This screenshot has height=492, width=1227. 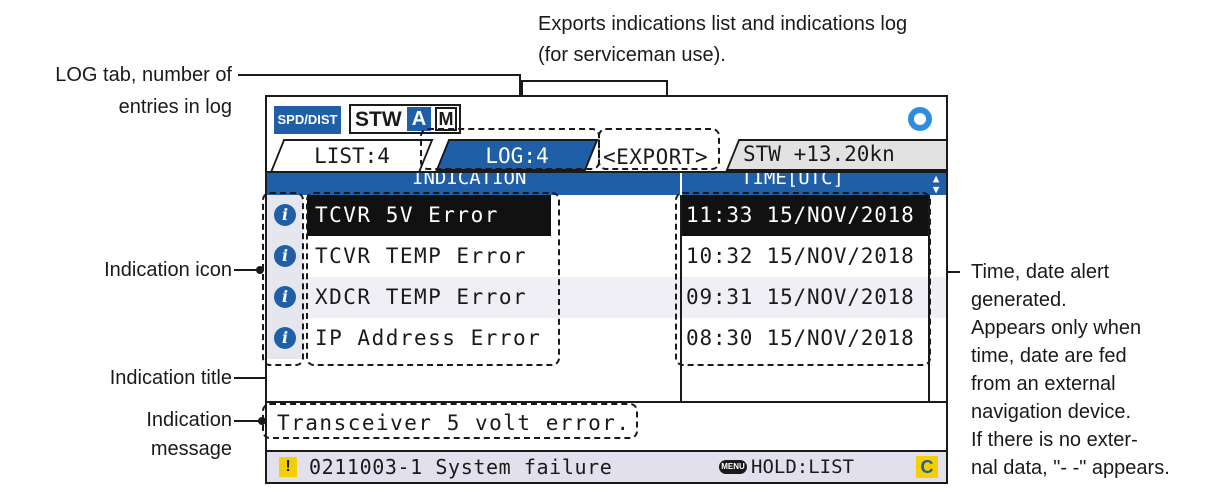 What do you see at coordinates (307, 120) in the screenshot?
I see `spd-dist-badge: SPD/DIST` at bounding box center [307, 120].